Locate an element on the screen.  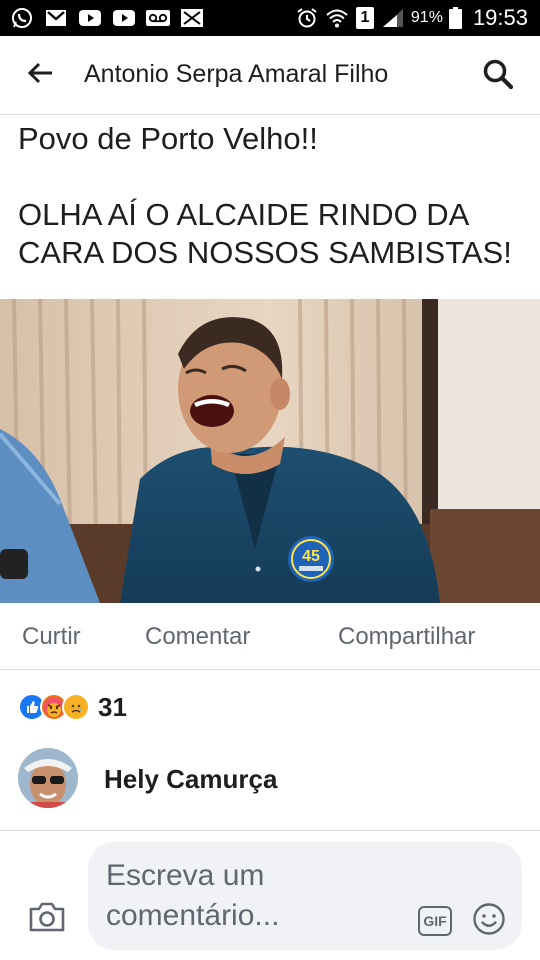
camera-button is located at coordinates (47, 919).